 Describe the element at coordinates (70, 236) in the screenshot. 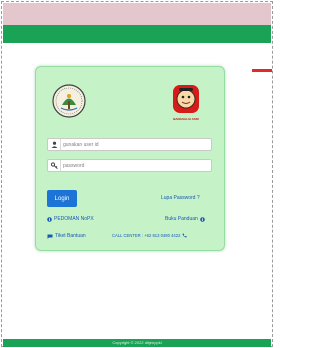

I see `tiket-bantuan-label: Tiket Bantuan` at that location.